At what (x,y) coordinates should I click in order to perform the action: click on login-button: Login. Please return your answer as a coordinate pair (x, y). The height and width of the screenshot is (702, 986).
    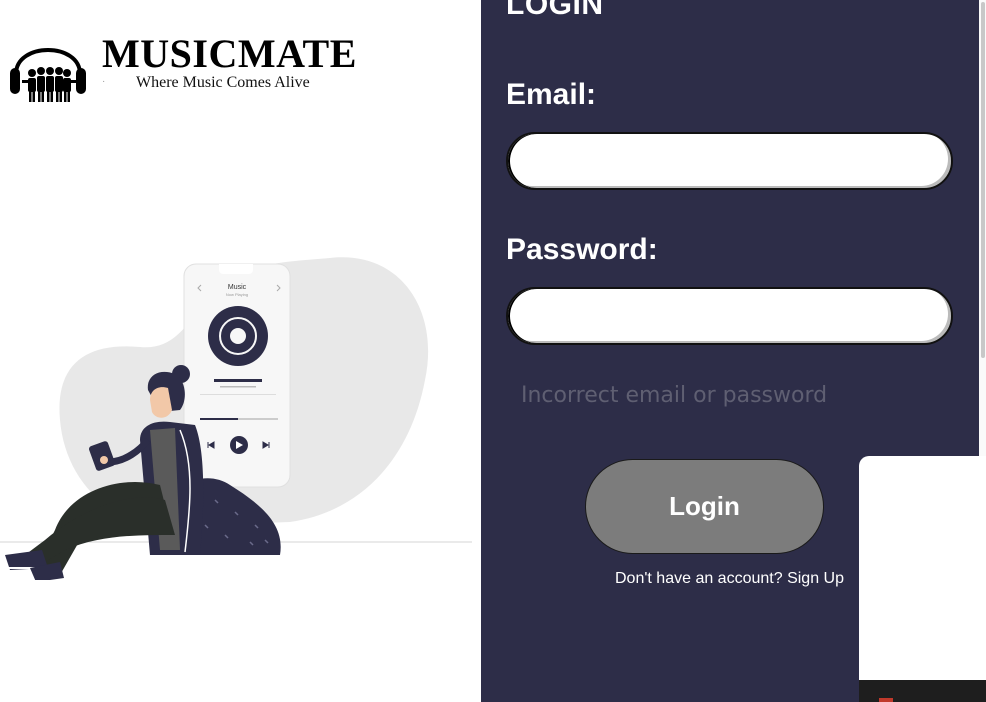
    Looking at the image, I should click on (704, 506).